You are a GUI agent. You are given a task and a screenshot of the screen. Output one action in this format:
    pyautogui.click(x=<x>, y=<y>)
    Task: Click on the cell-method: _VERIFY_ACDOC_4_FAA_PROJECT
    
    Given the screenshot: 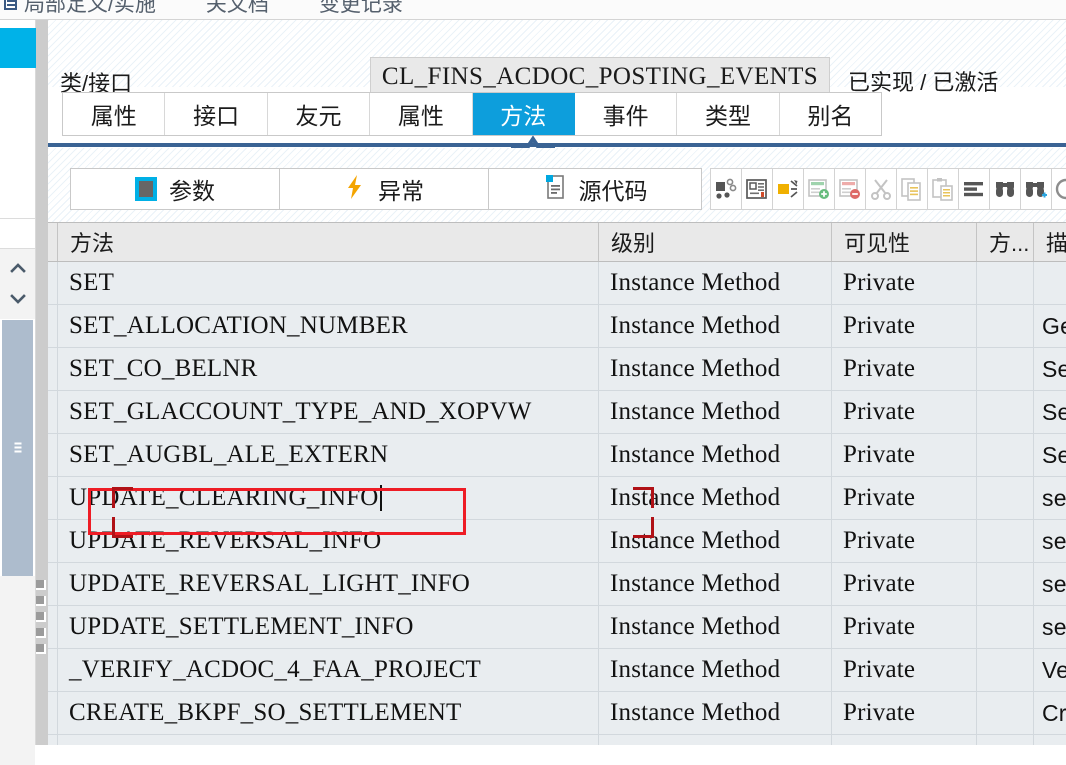 What is the action you would take?
    pyautogui.click(x=328, y=670)
    